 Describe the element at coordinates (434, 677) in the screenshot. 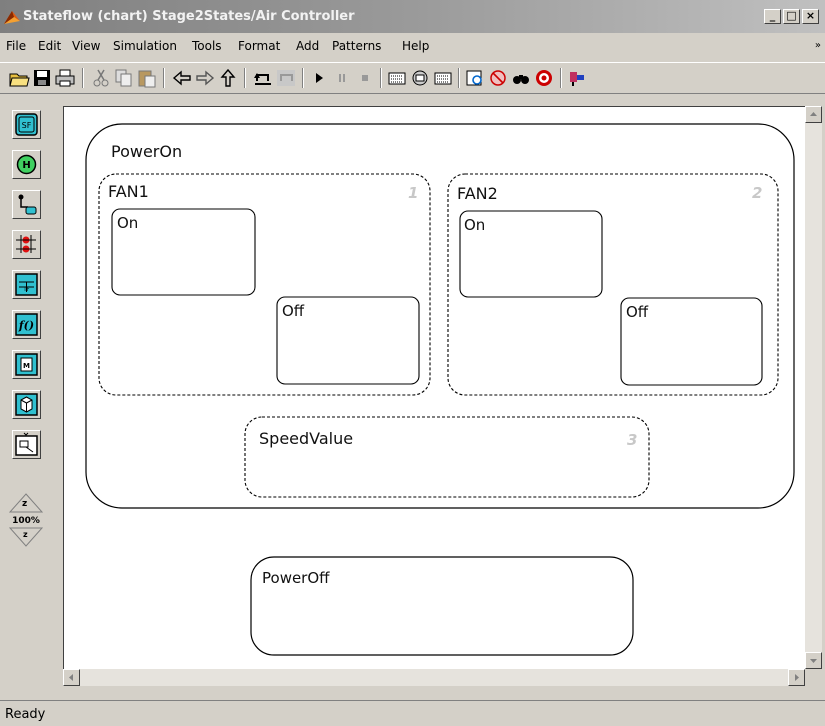

I see `horizontal-scrollbar` at that location.